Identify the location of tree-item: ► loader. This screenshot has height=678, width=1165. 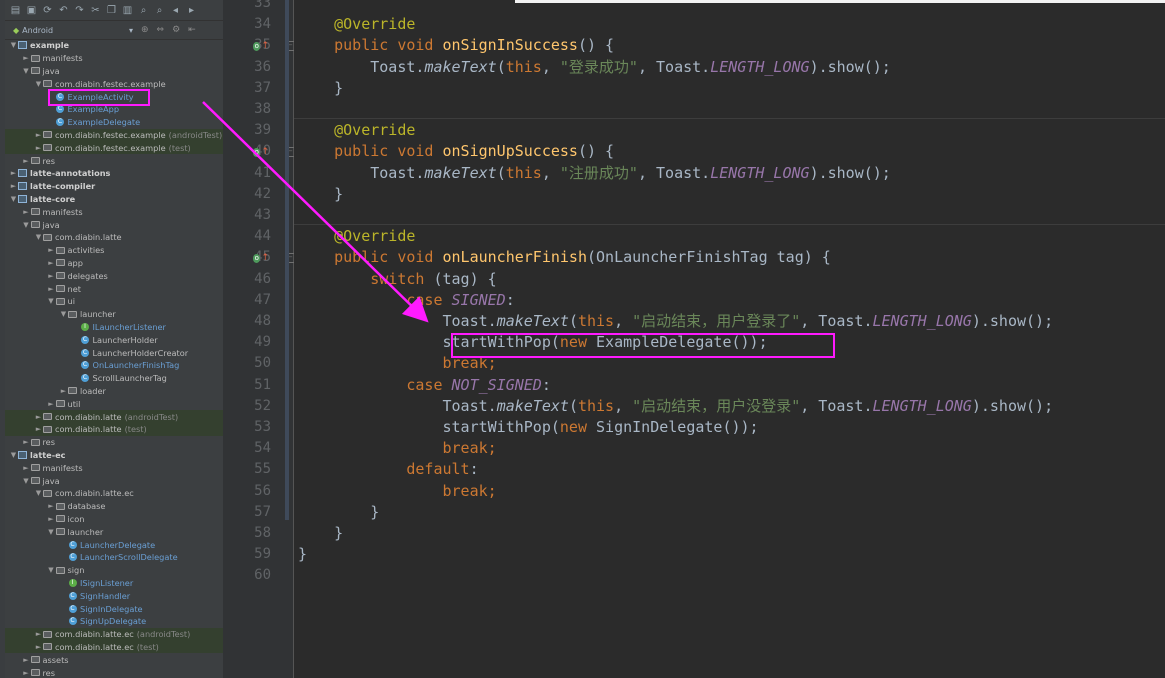
(114, 391).